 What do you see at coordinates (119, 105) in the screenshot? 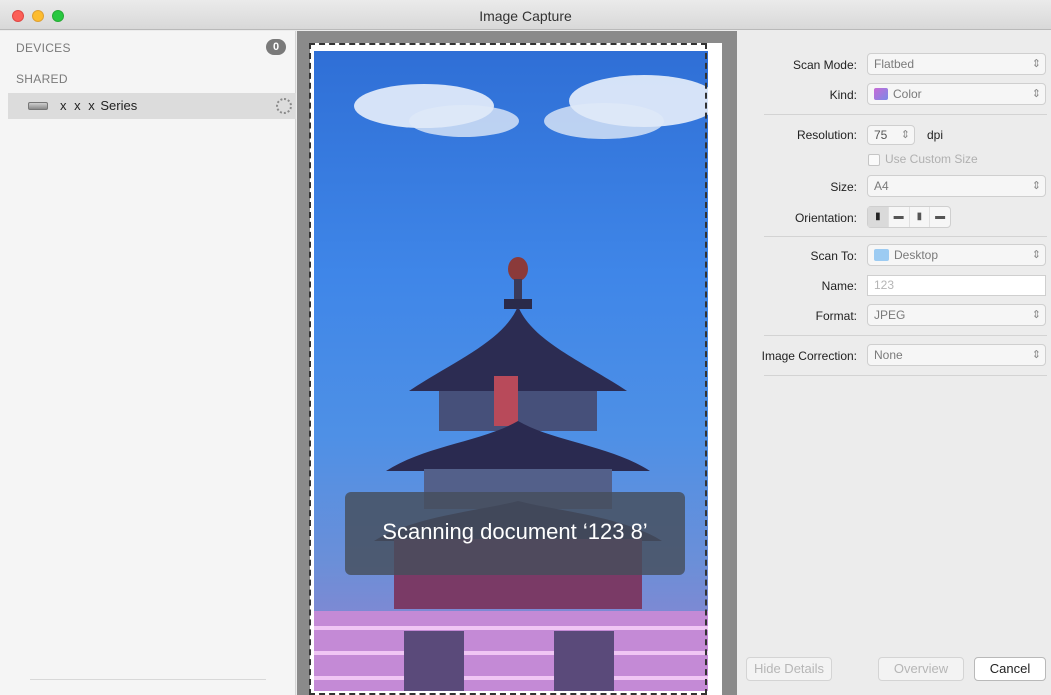
I see `device-name-suffix: Series` at bounding box center [119, 105].